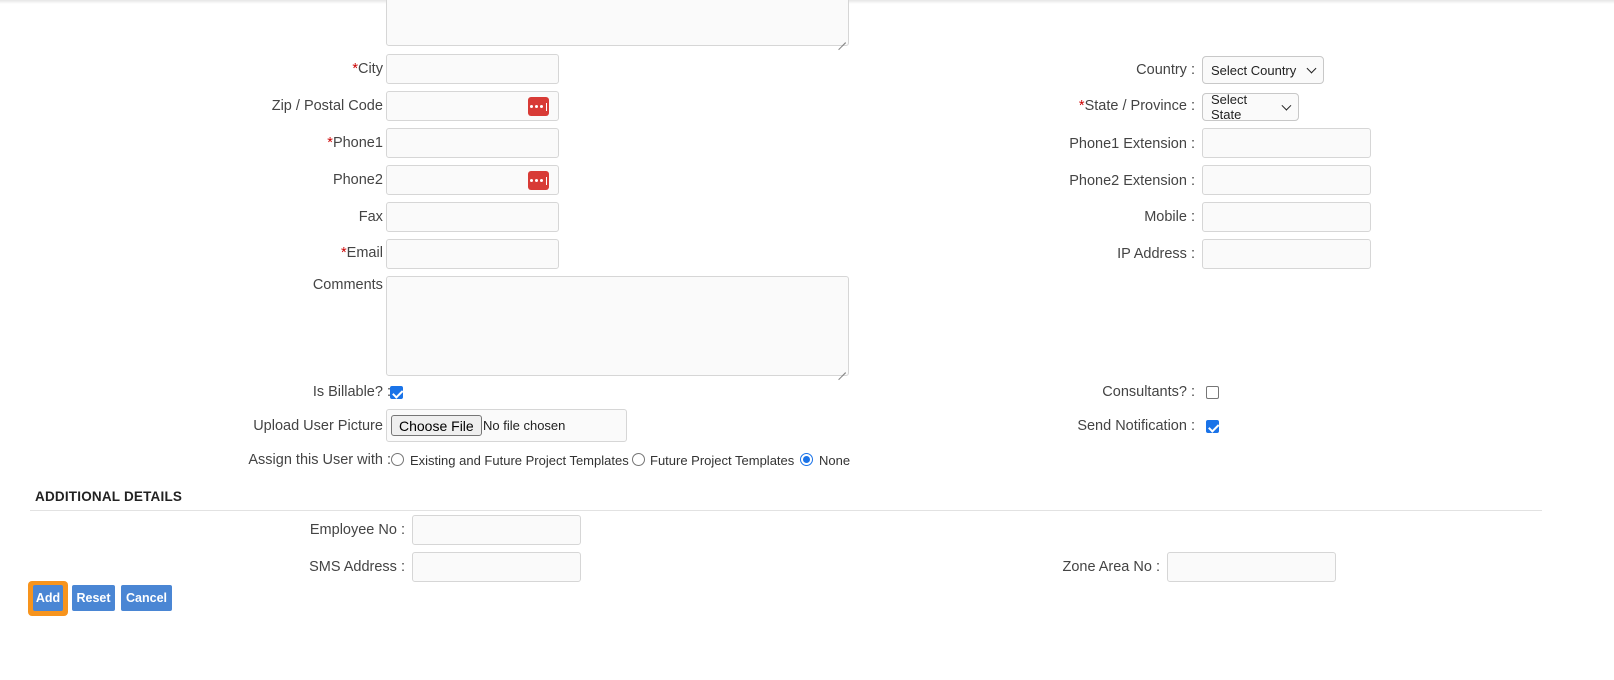 The height and width of the screenshot is (680, 1614). What do you see at coordinates (357, 530) in the screenshot?
I see `employee-no-label: Employee No :` at bounding box center [357, 530].